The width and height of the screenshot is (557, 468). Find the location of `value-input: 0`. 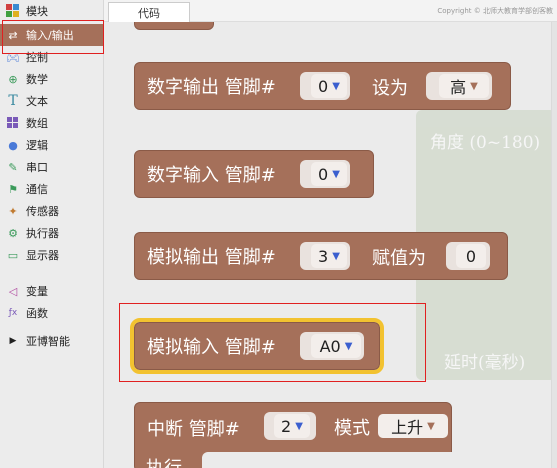

value-input: 0 is located at coordinates (471, 256).